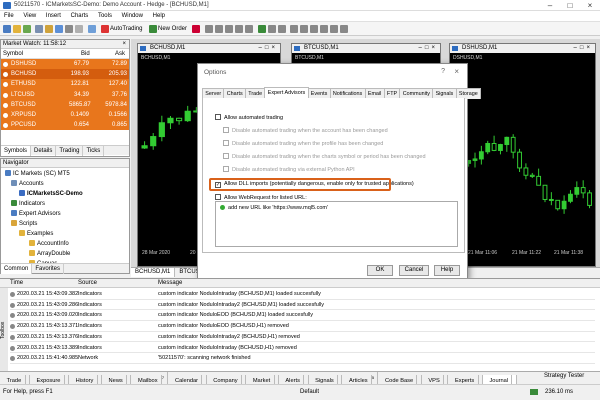 The image size is (600, 400). Describe the element at coordinates (187, 379) in the screenshot. I see `toolbox-tab-calendar: Calendar` at that location.